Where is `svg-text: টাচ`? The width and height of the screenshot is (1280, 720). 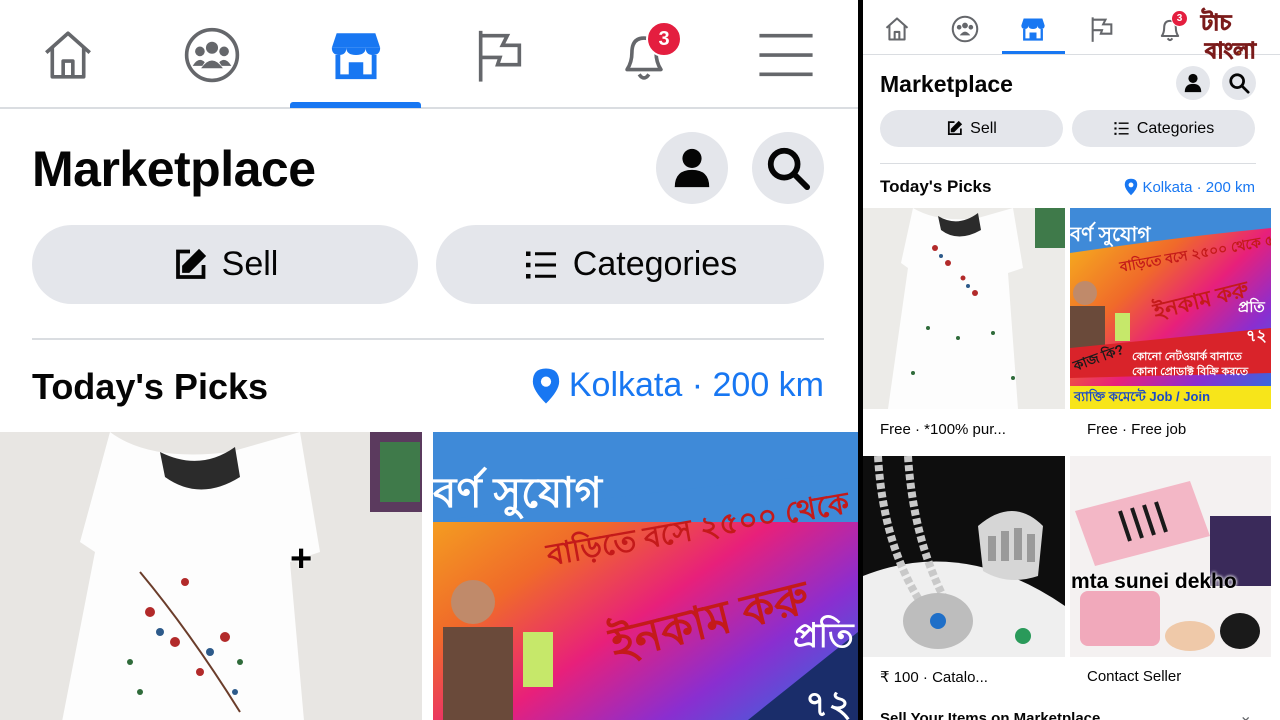
svg-text: টাচ is located at coordinates (1216, 22).